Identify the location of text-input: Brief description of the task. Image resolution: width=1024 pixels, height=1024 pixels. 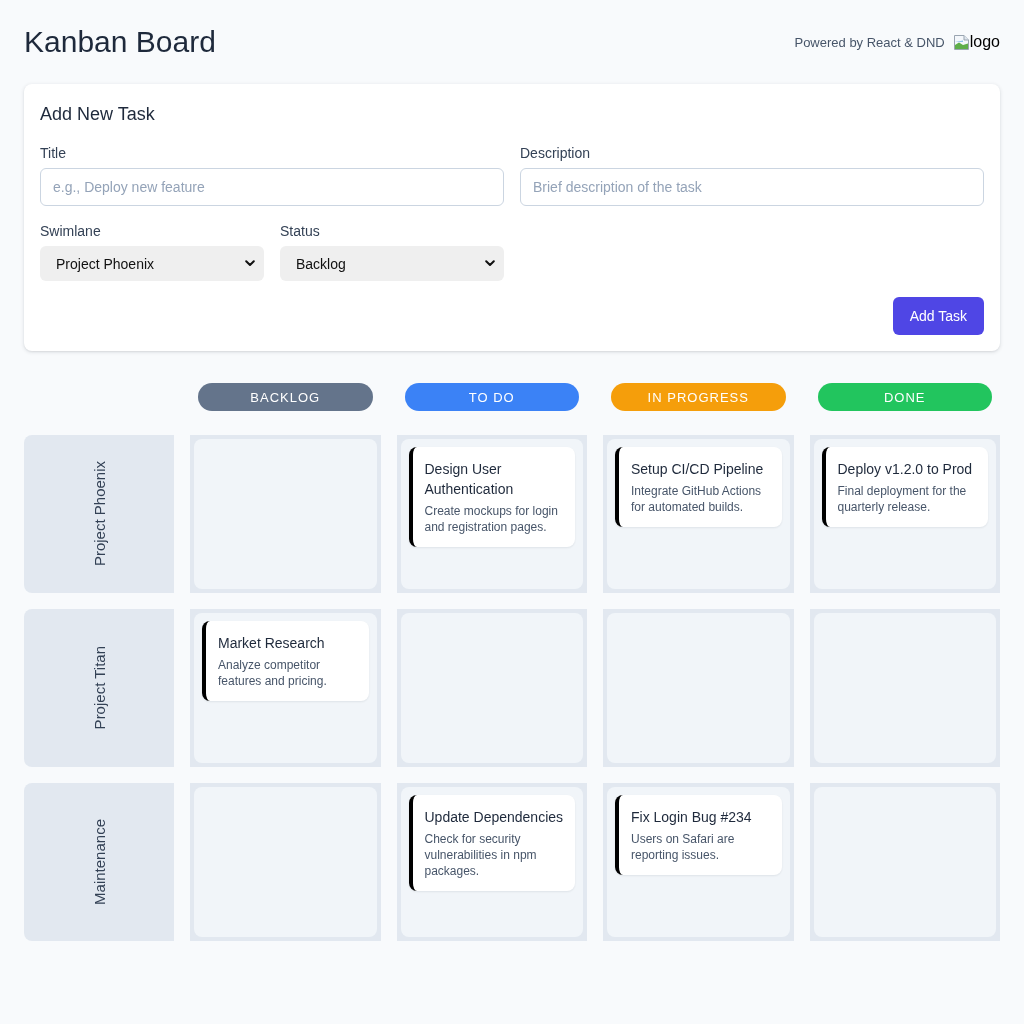
(752, 187).